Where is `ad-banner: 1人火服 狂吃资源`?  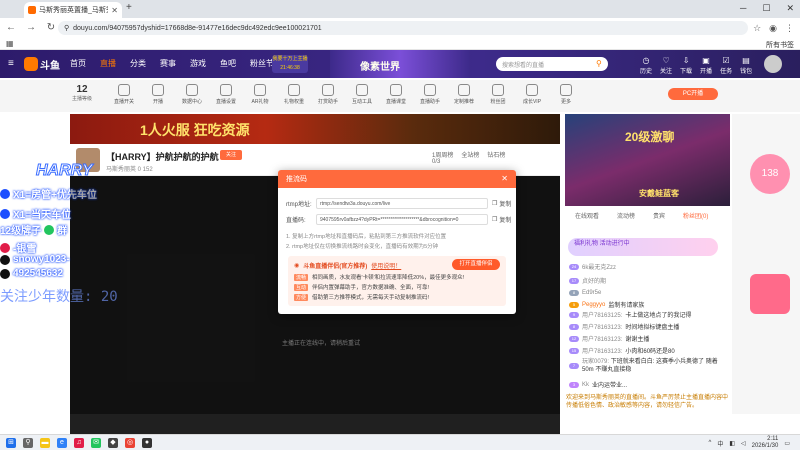
ad-banner: 1人火服 狂吃资源 is located at coordinates (315, 129).